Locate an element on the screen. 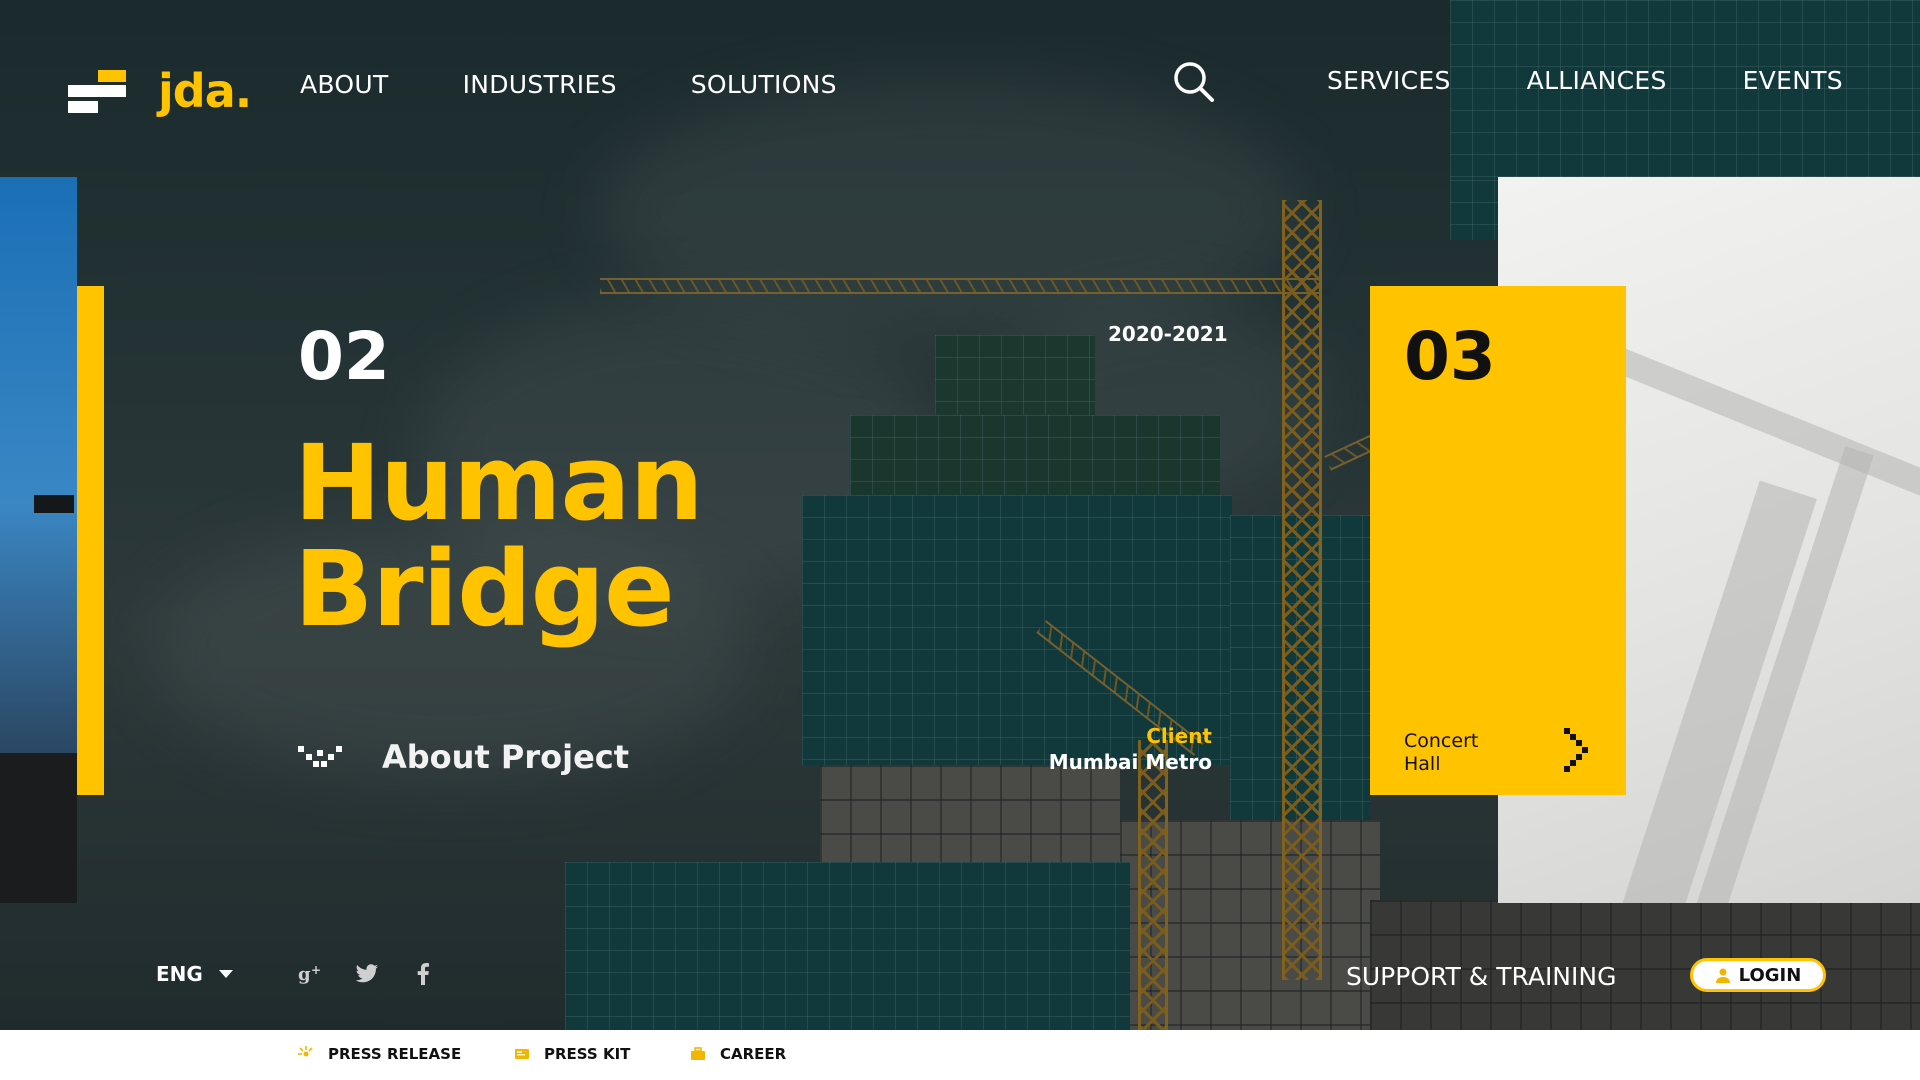 The width and height of the screenshot is (1920, 1080). chevron-down-icon is located at coordinates (320, 756).